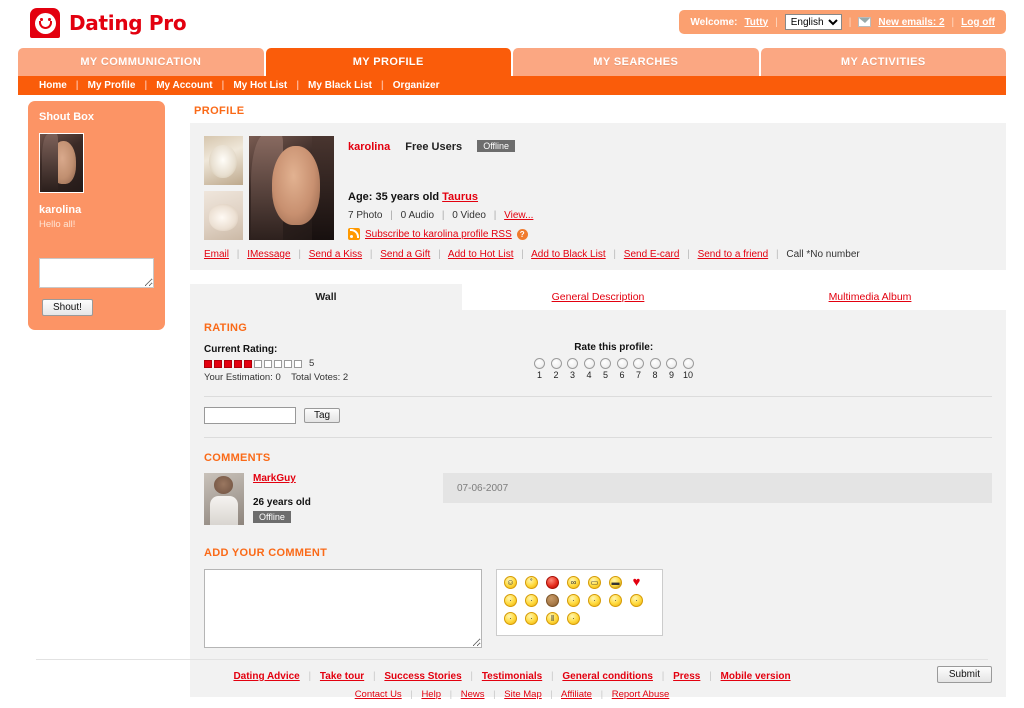 This screenshot has width=1024, height=708. Describe the element at coordinates (291, 188) in the screenshot. I see `karolina-main-photo` at that location.